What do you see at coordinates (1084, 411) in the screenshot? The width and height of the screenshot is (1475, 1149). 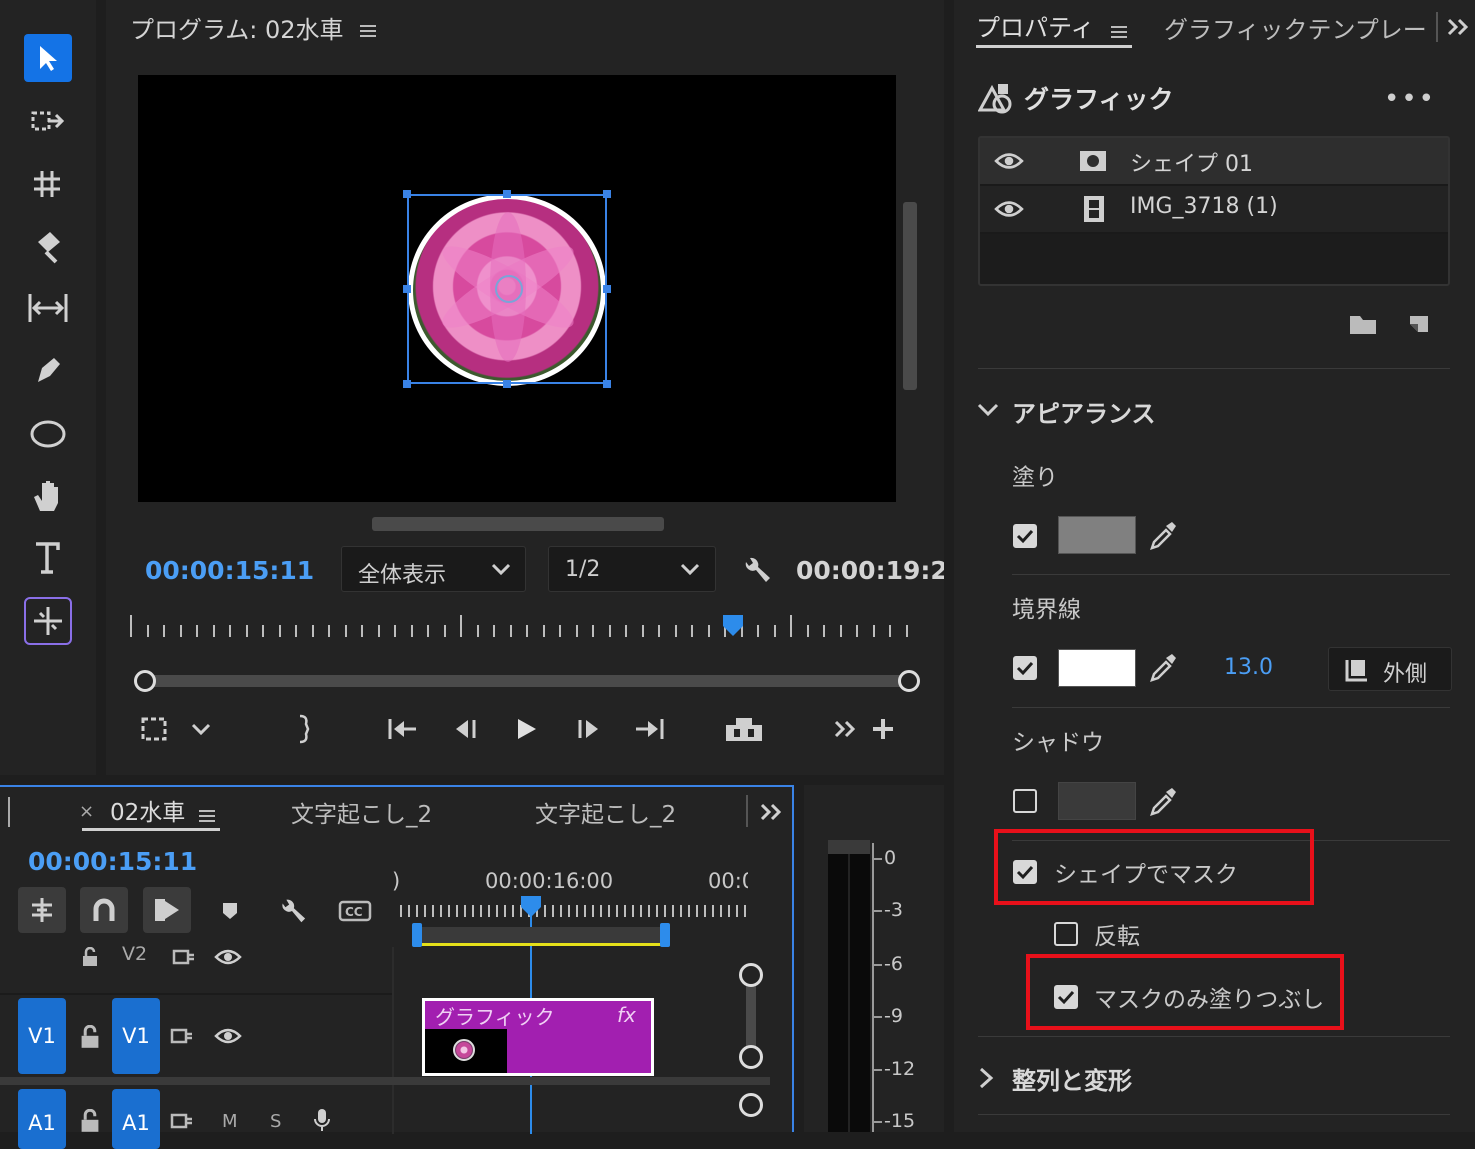 I see `appearance-section-title: アピアランス` at bounding box center [1084, 411].